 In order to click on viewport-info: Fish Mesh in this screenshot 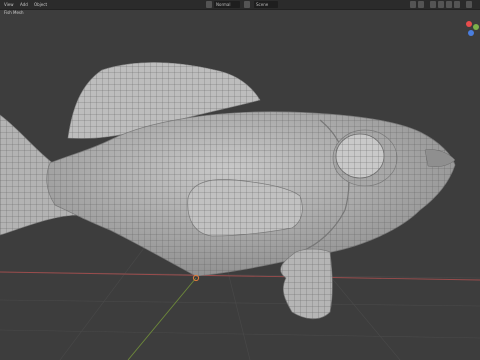, I will do `click(14, 12)`.